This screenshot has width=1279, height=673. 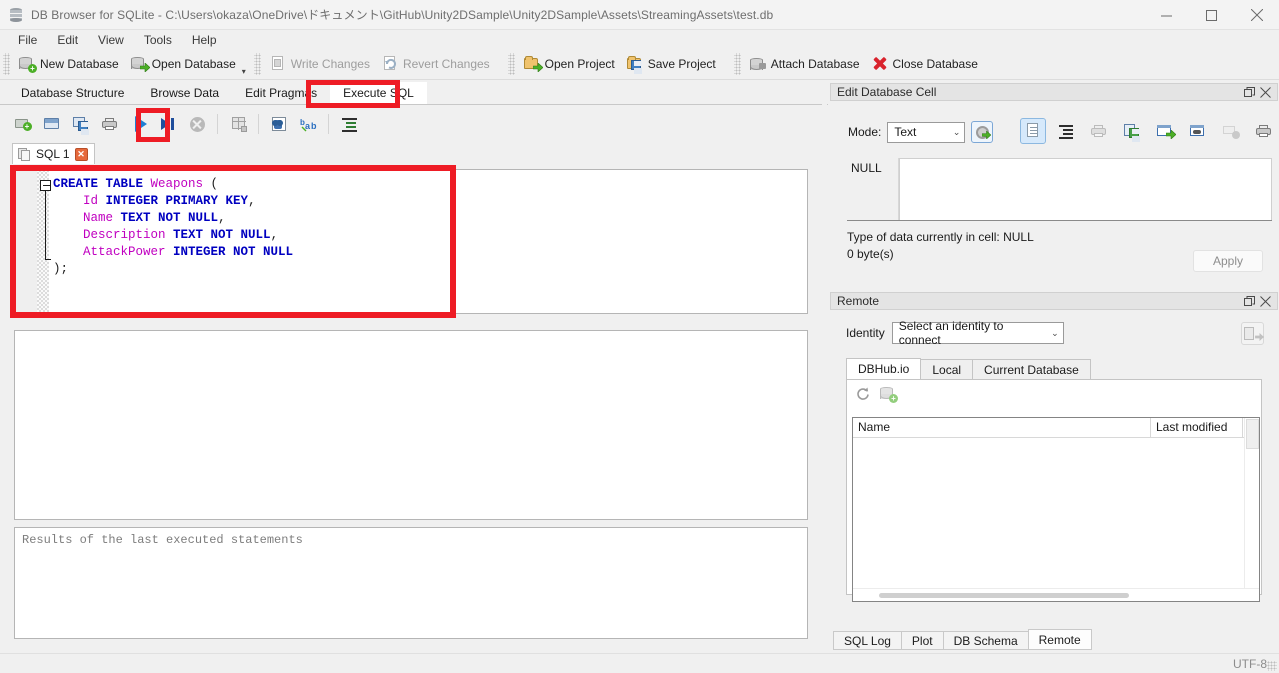 I want to click on sql-line: CREATE TABLE Weapons (, so click(x=136, y=184).